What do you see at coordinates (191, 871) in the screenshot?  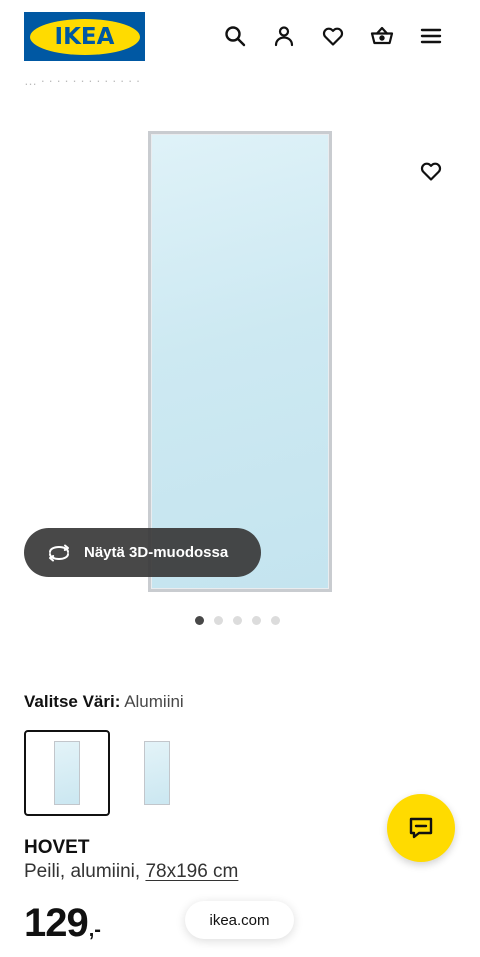 I see `product-dimensions-link: 78x196 cm` at bounding box center [191, 871].